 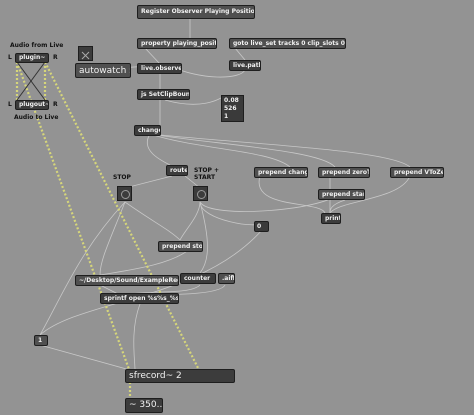 What do you see at coordinates (32, 58) in the screenshot?
I see `plugin-object: plugin~` at bounding box center [32, 58].